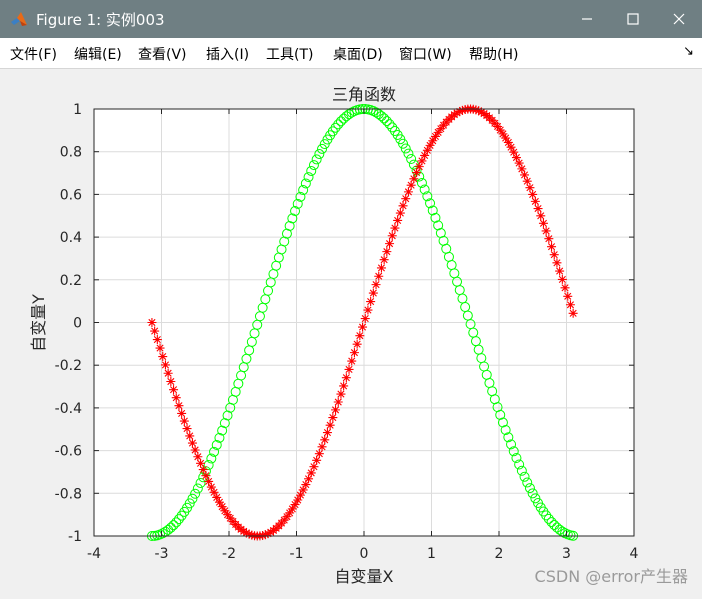 This screenshot has height=599, width=702. Describe the element at coordinates (364, 576) in the screenshot. I see `x-axis-label: 自变量X` at that location.